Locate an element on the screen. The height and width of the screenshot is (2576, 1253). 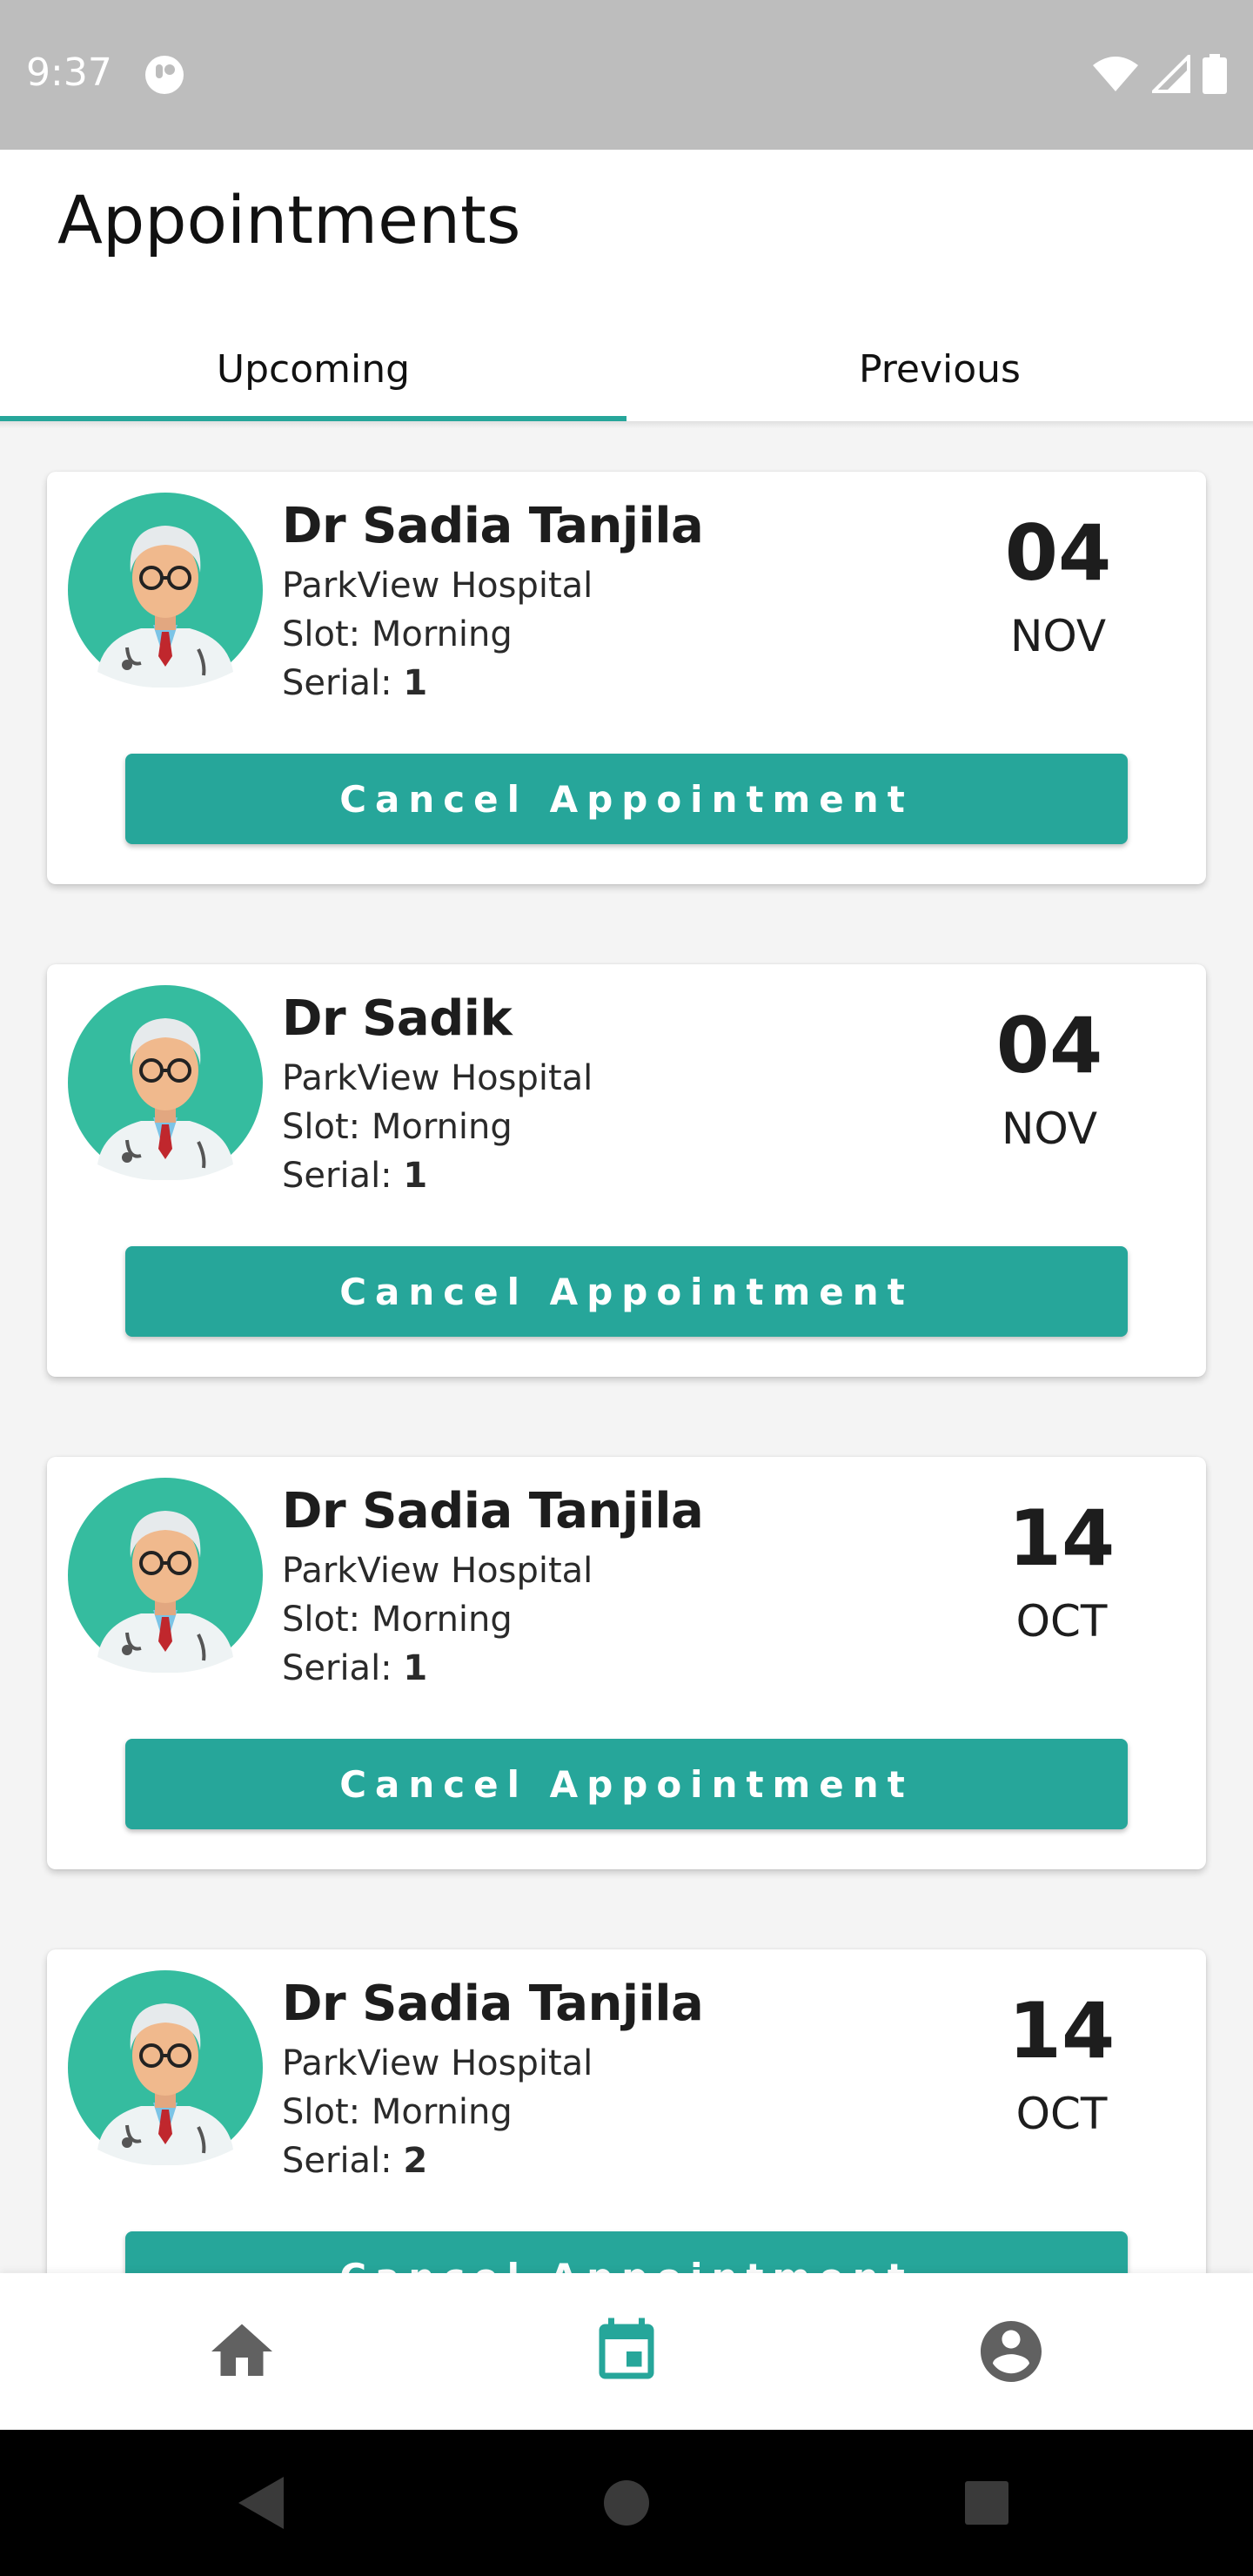
serial-label: Serial: 2 is located at coordinates (354, 2161).